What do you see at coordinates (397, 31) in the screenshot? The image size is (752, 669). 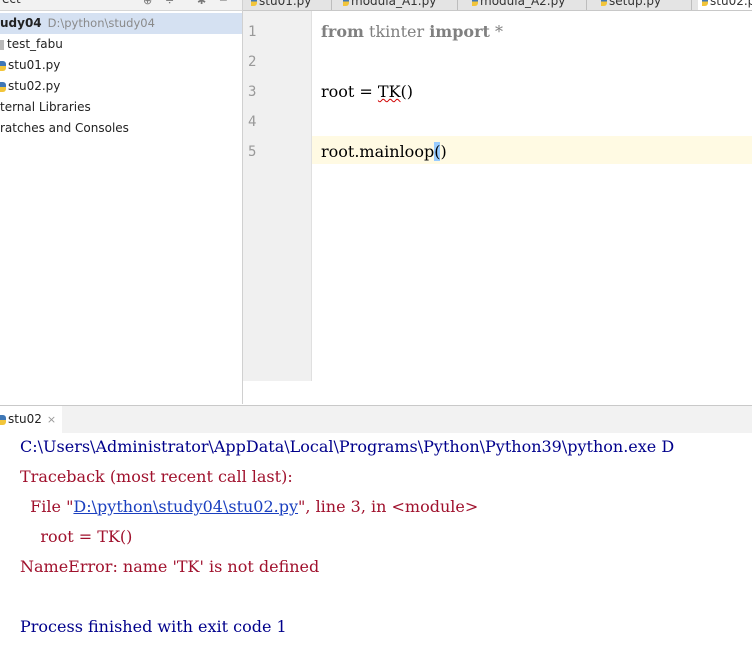 I see `module-name: tkinter` at bounding box center [397, 31].